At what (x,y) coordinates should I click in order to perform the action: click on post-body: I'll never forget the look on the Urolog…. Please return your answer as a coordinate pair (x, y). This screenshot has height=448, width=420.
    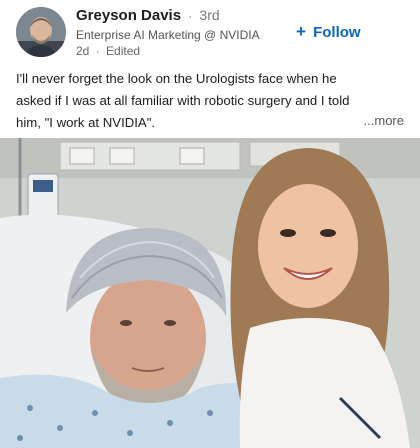
    Looking at the image, I should click on (210, 101).